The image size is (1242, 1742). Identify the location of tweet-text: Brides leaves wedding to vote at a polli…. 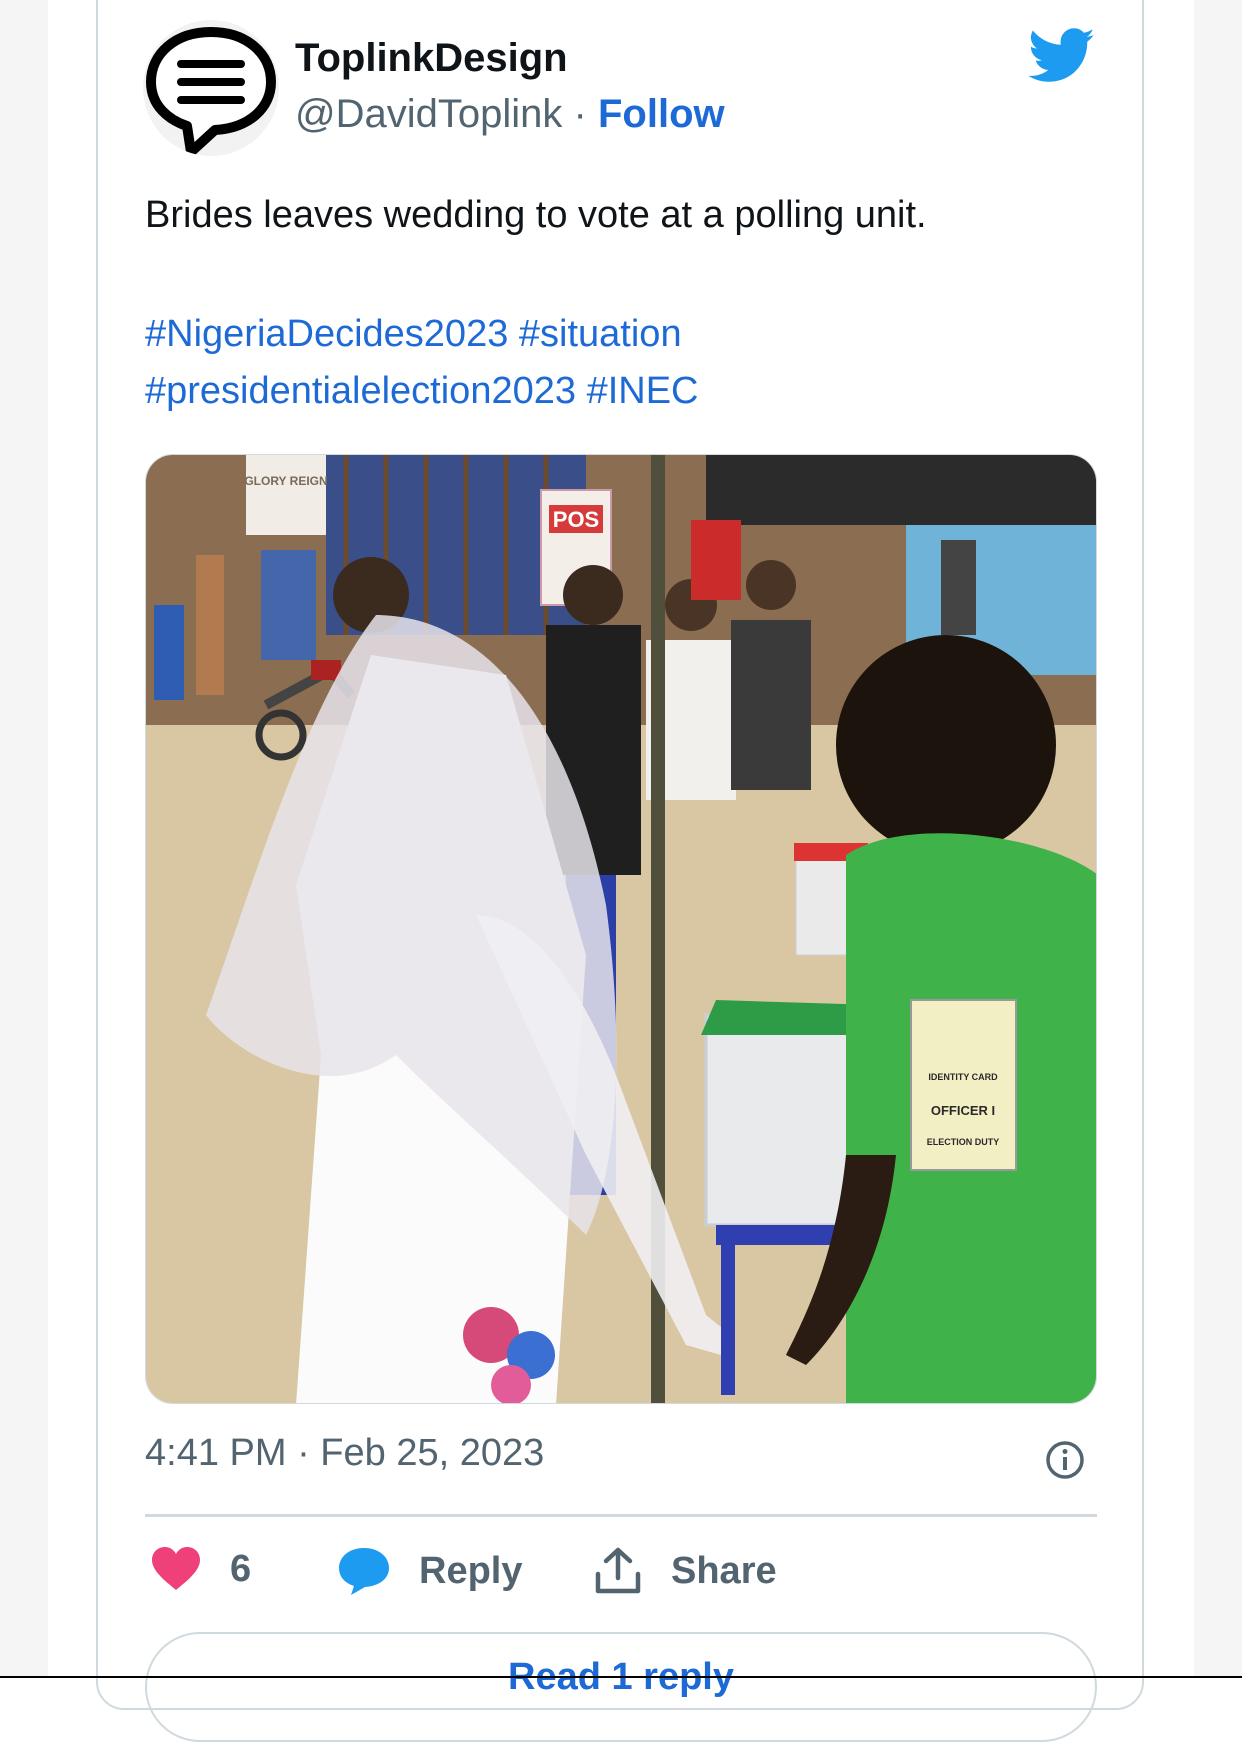
(536, 215).